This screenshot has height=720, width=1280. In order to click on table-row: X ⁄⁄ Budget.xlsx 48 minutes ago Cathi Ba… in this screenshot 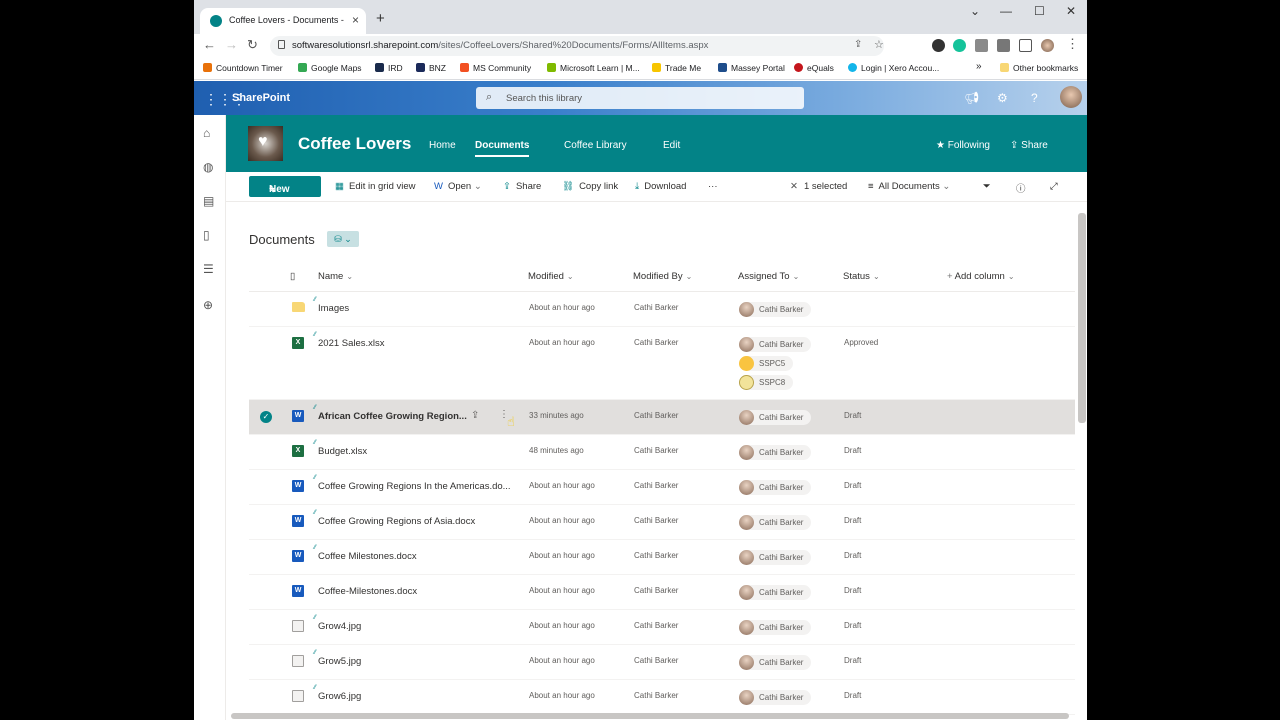, I will do `click(662, 452)`.